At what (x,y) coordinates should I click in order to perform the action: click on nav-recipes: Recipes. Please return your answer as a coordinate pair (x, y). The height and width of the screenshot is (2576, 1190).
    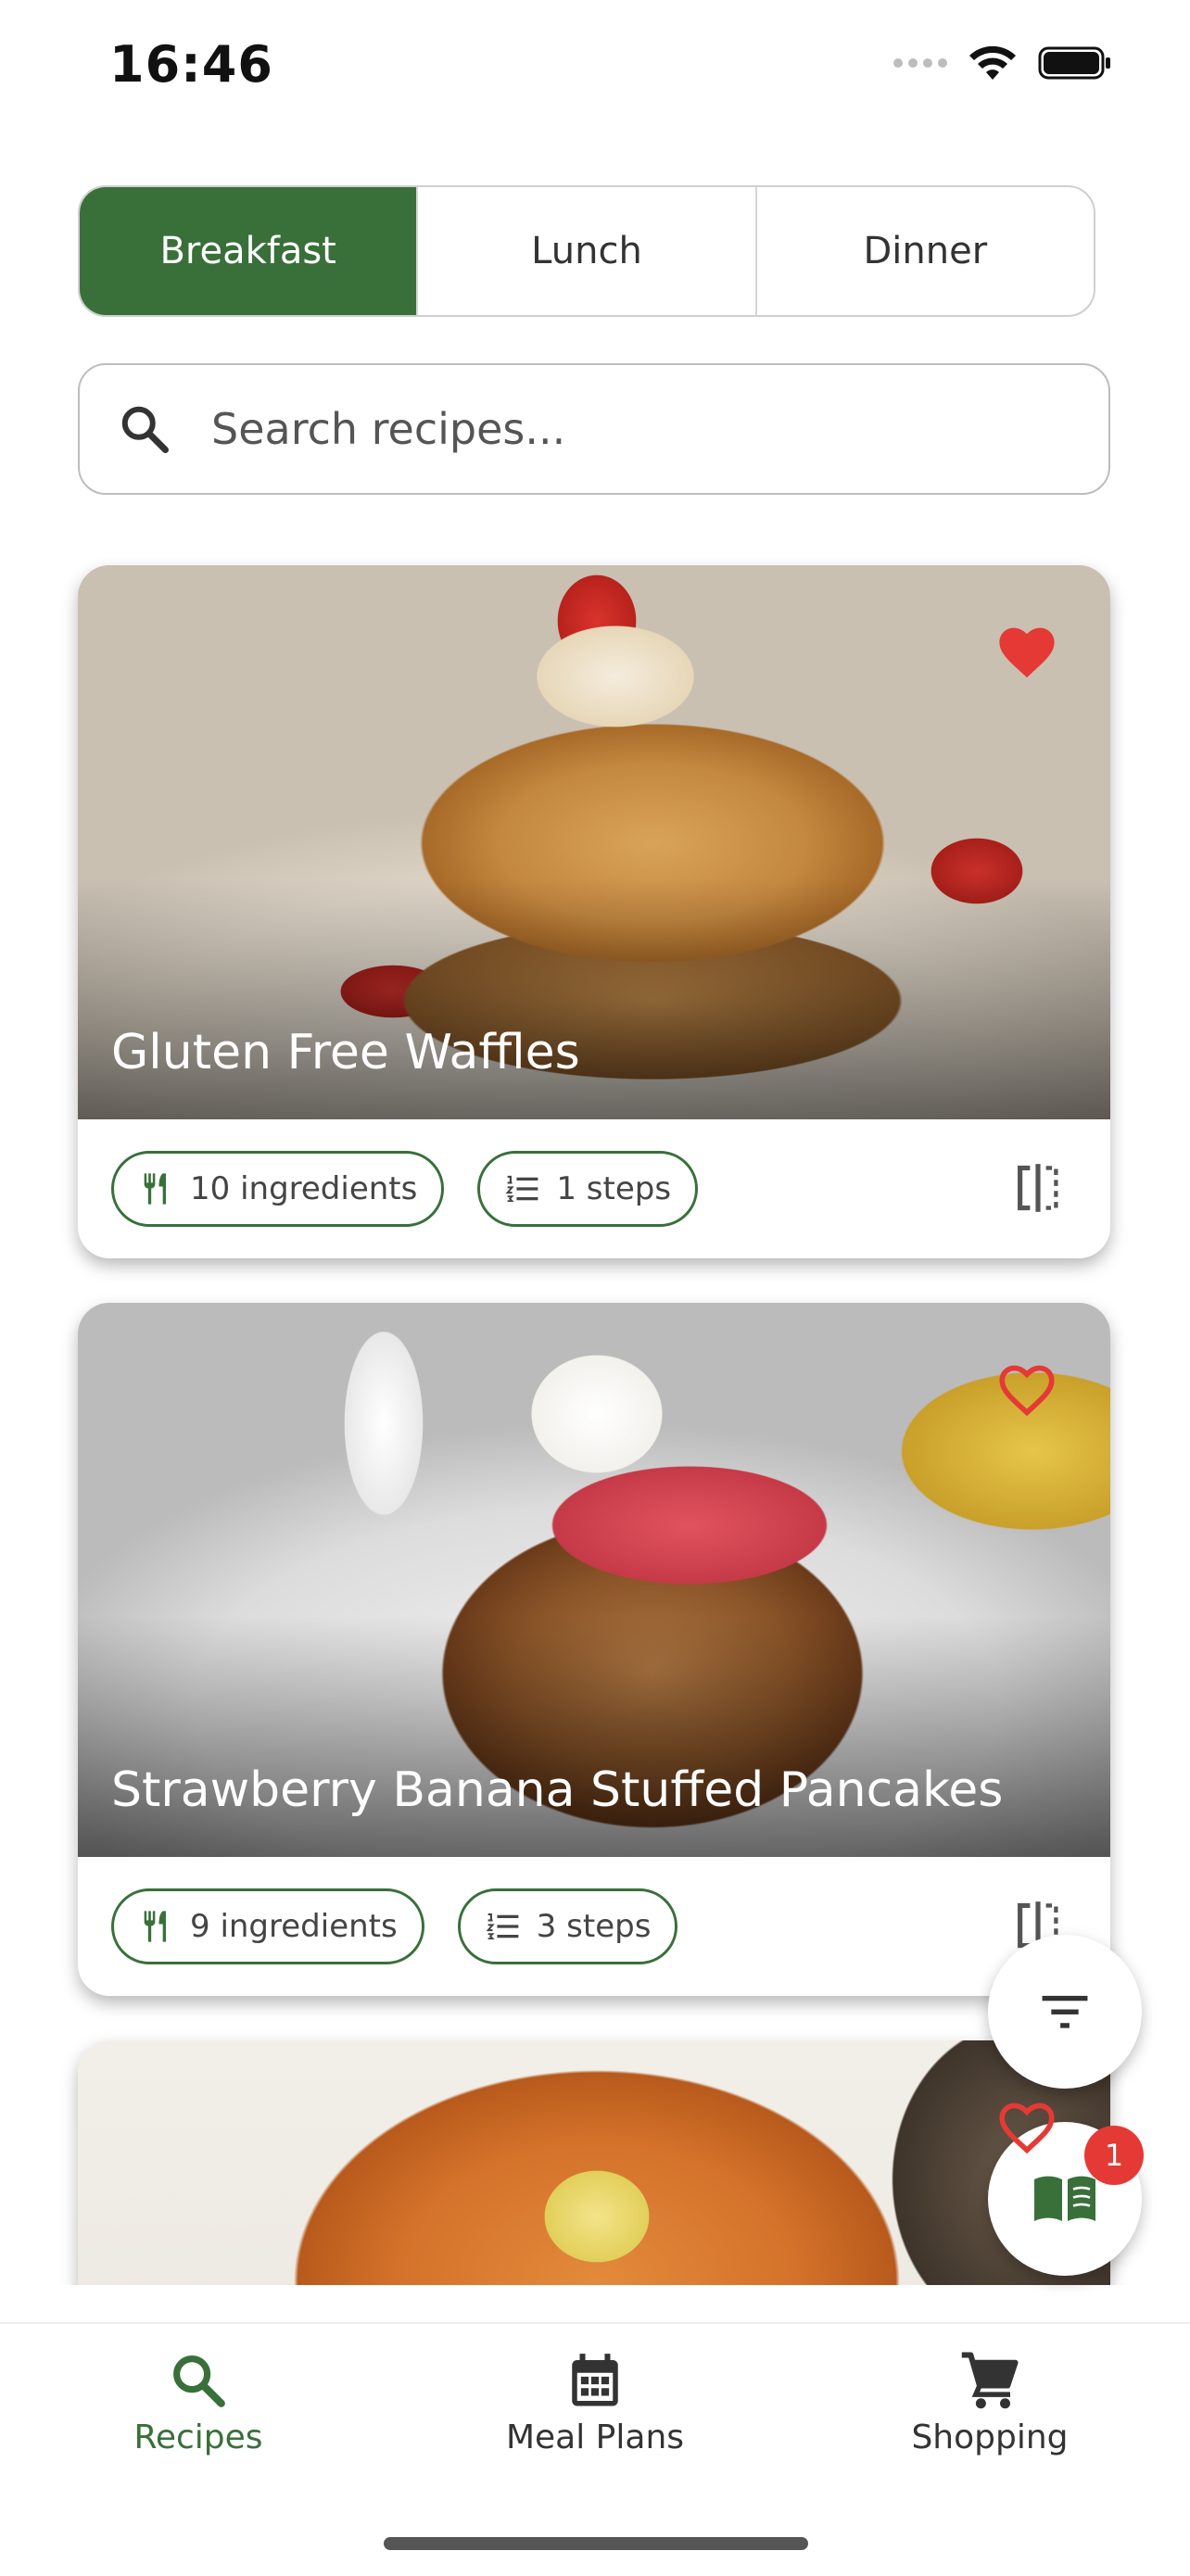
    Looking at the image, I should click on (198, 2403).